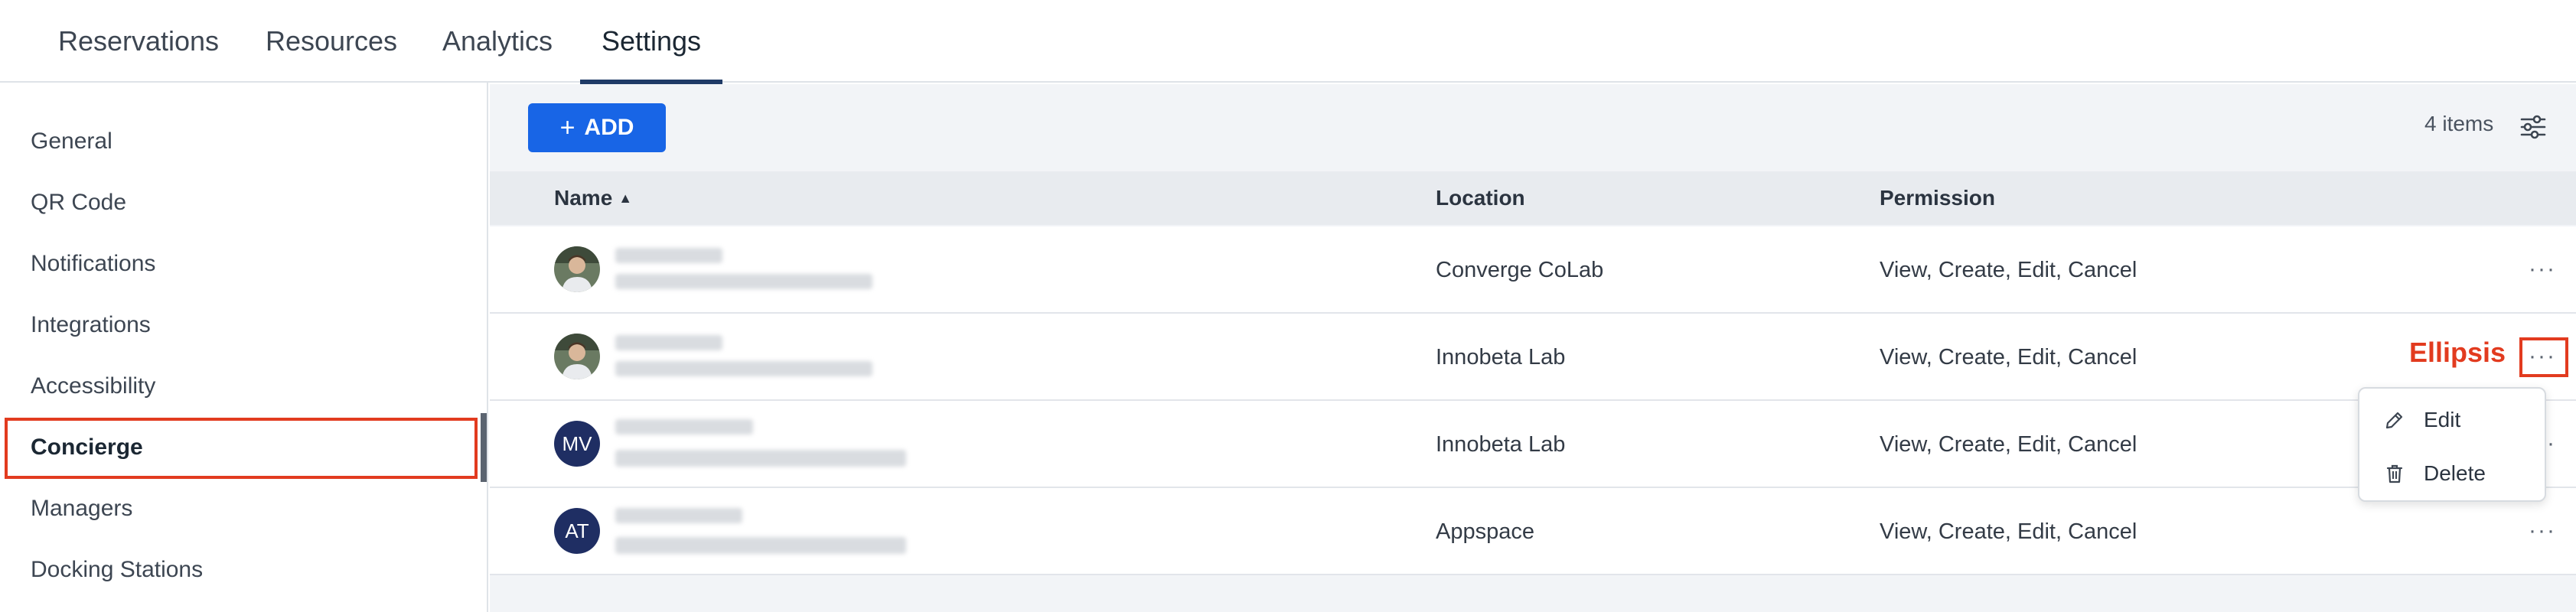 The width and height of the screenshot is (2576, 612). What do you see at coordinates (331, 41) in the screenshot?
I see `tab-resources: Resources` at bounding box center [331, 41].